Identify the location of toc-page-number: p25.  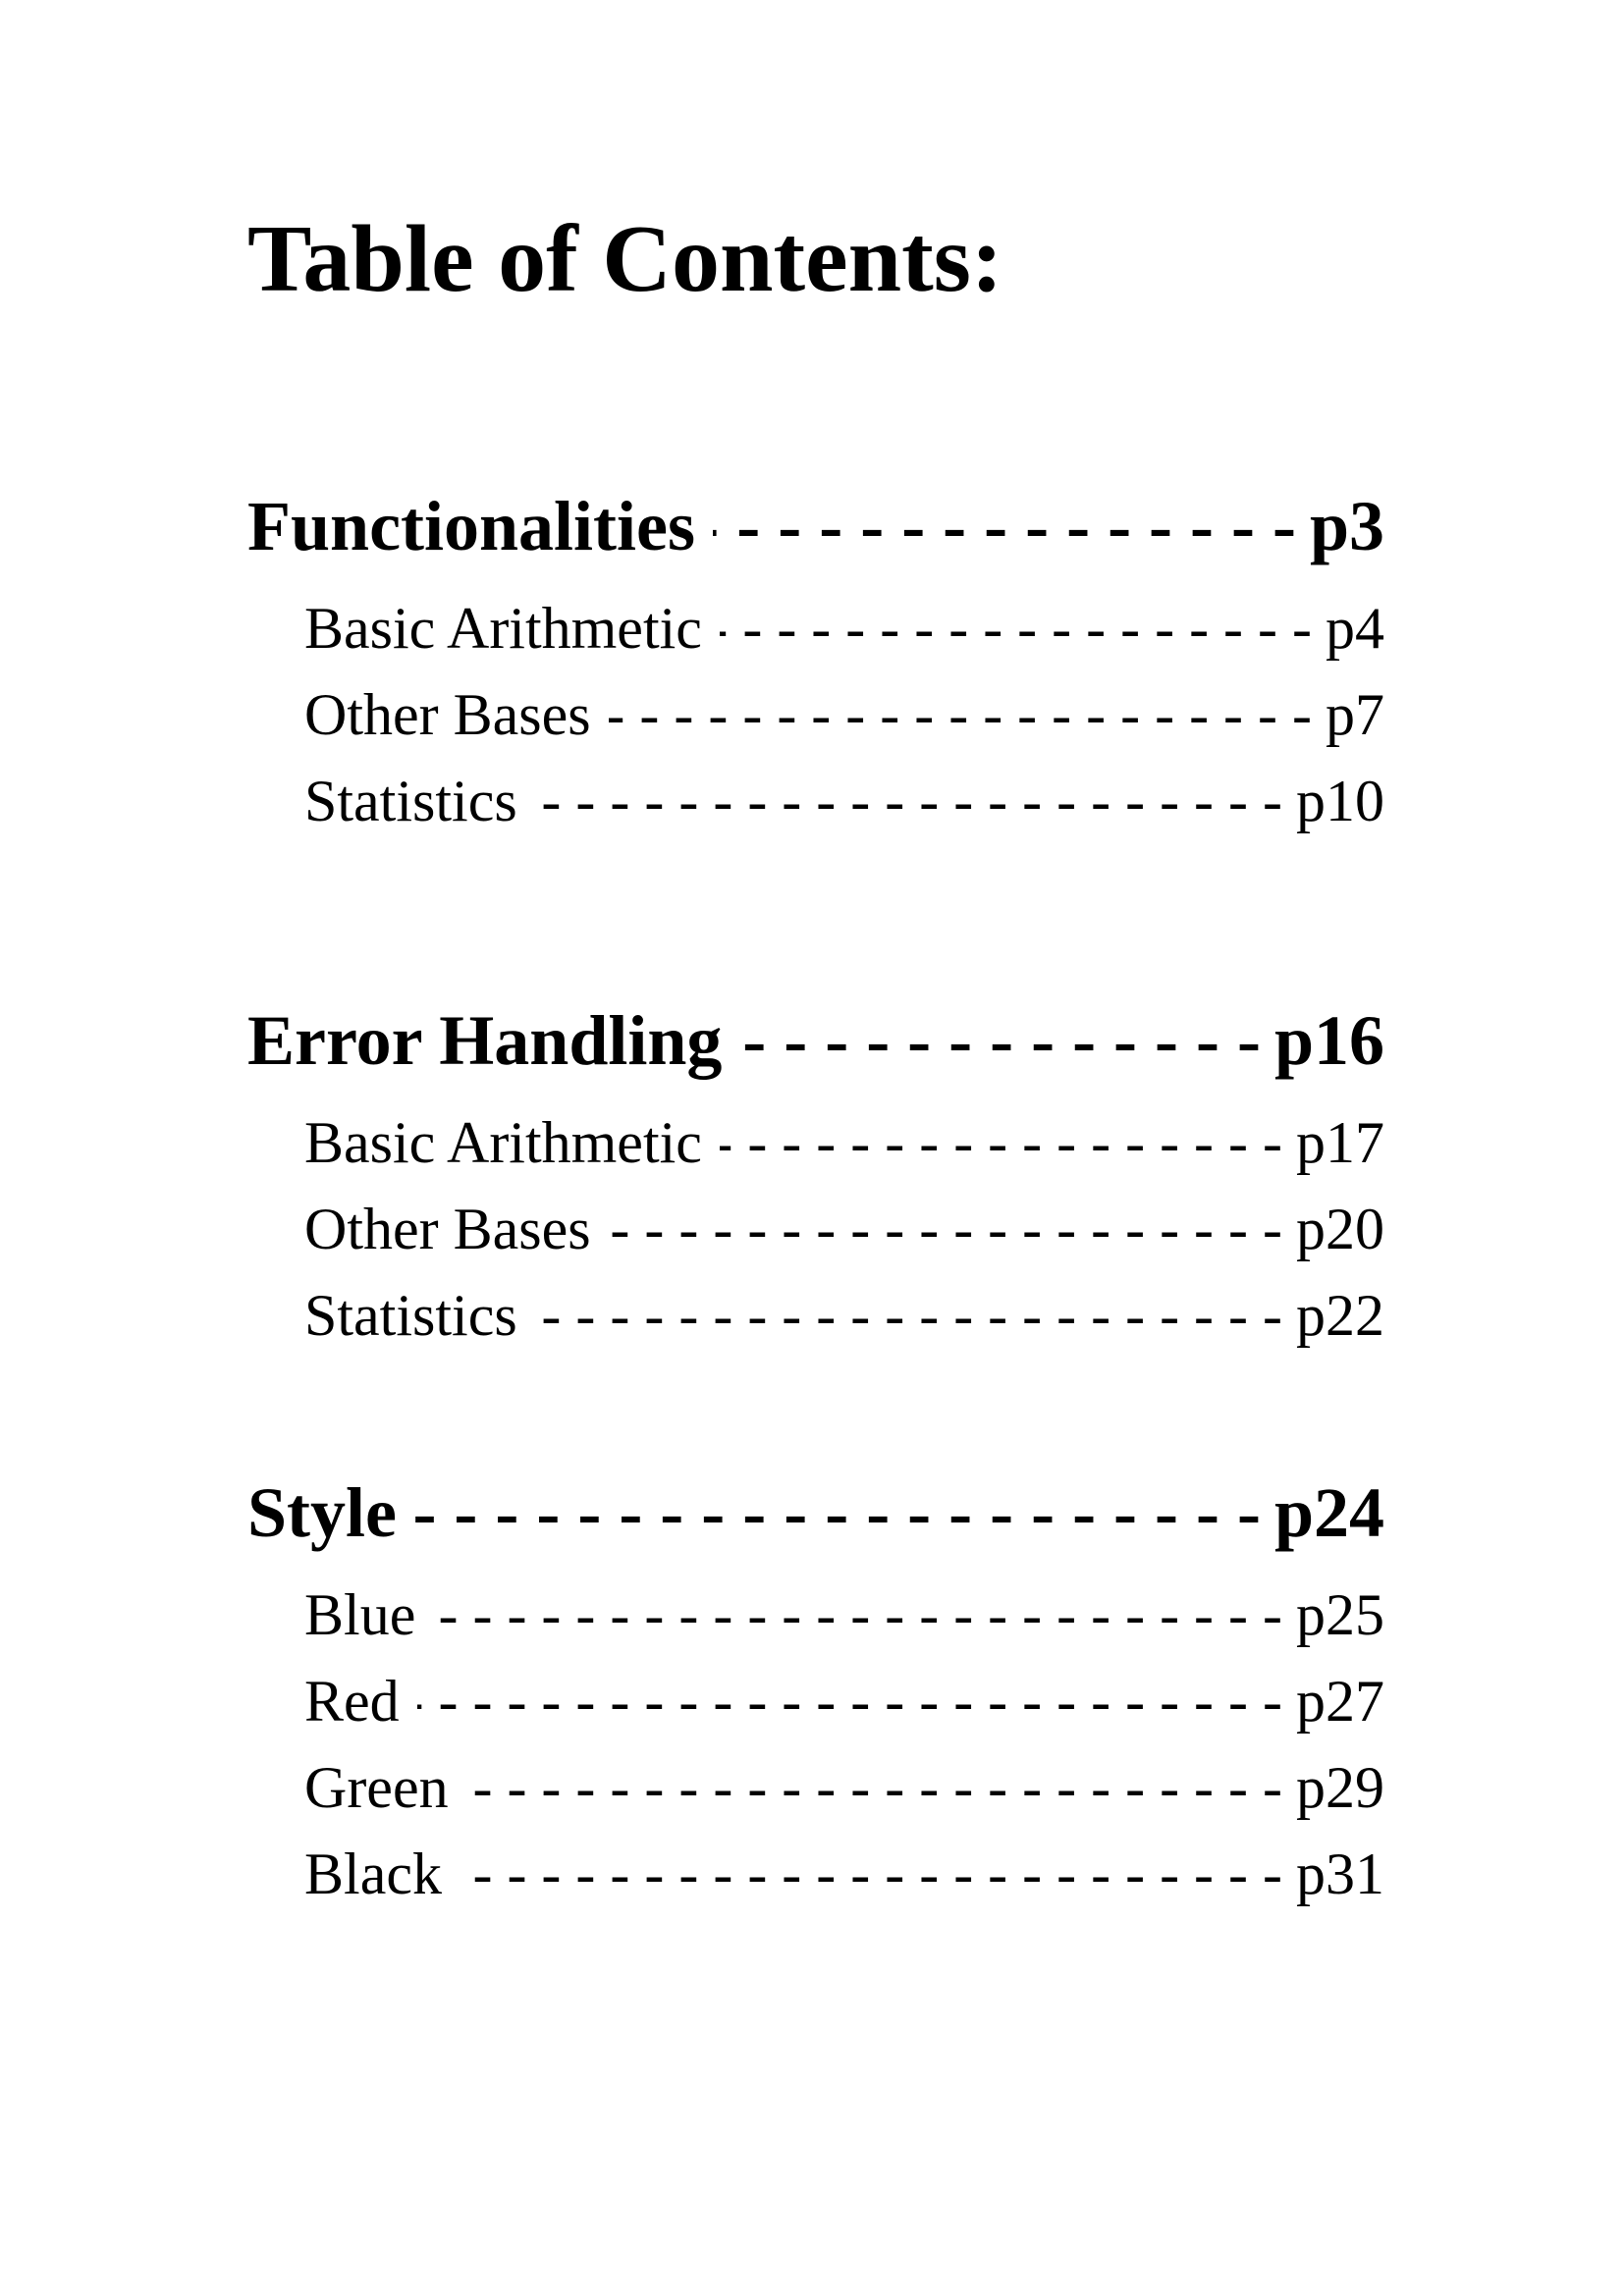
(1340, 1614).